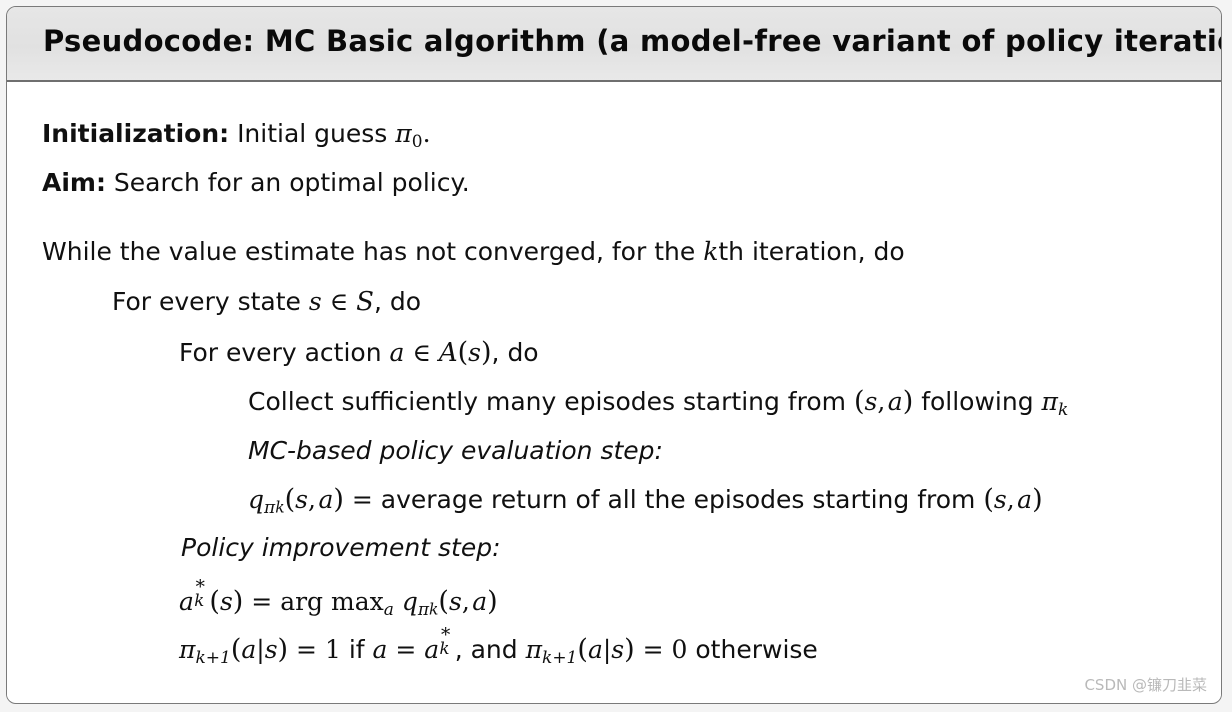 The image size is (1232, 712). Describe the element at coordinates (362, 499) in the screenshot. I see `q-equals-sign: =` at that location.